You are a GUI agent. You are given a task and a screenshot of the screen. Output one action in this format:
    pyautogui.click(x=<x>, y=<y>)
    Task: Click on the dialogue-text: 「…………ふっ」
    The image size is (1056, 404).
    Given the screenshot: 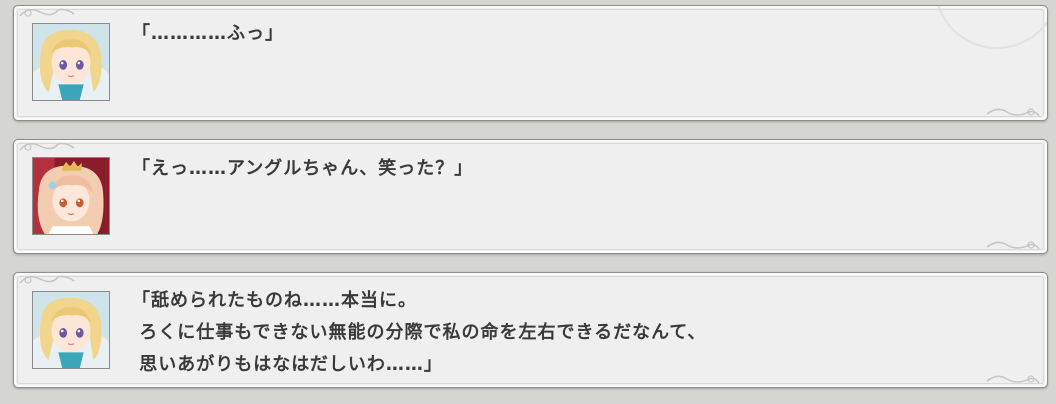 What is the action you would take?
    pyautogui.click(x=208, y=33)
    